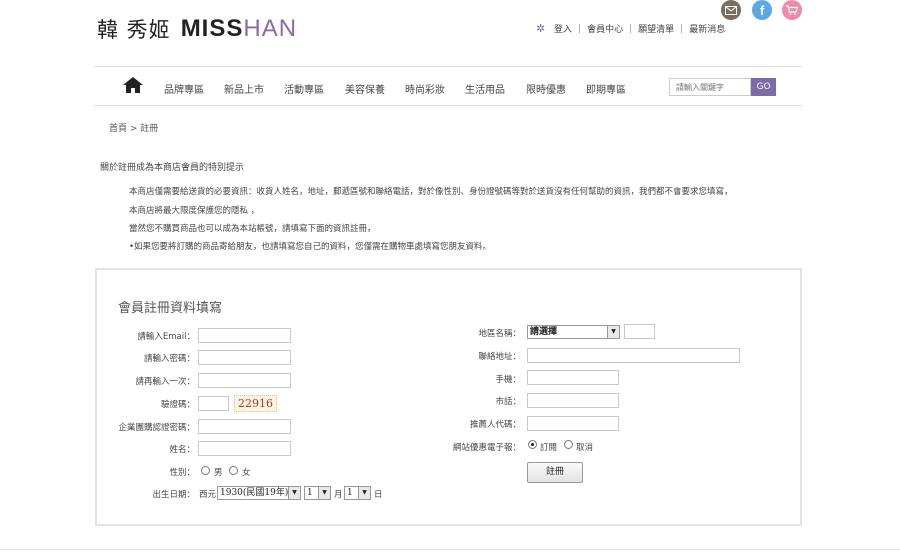 Image resolution: width=900 pixels, height=559 pixels. What do you see at coordinates (762, 10) in the screenshot?
I see `facebook-icon: f` at bounding box center [762, 10].